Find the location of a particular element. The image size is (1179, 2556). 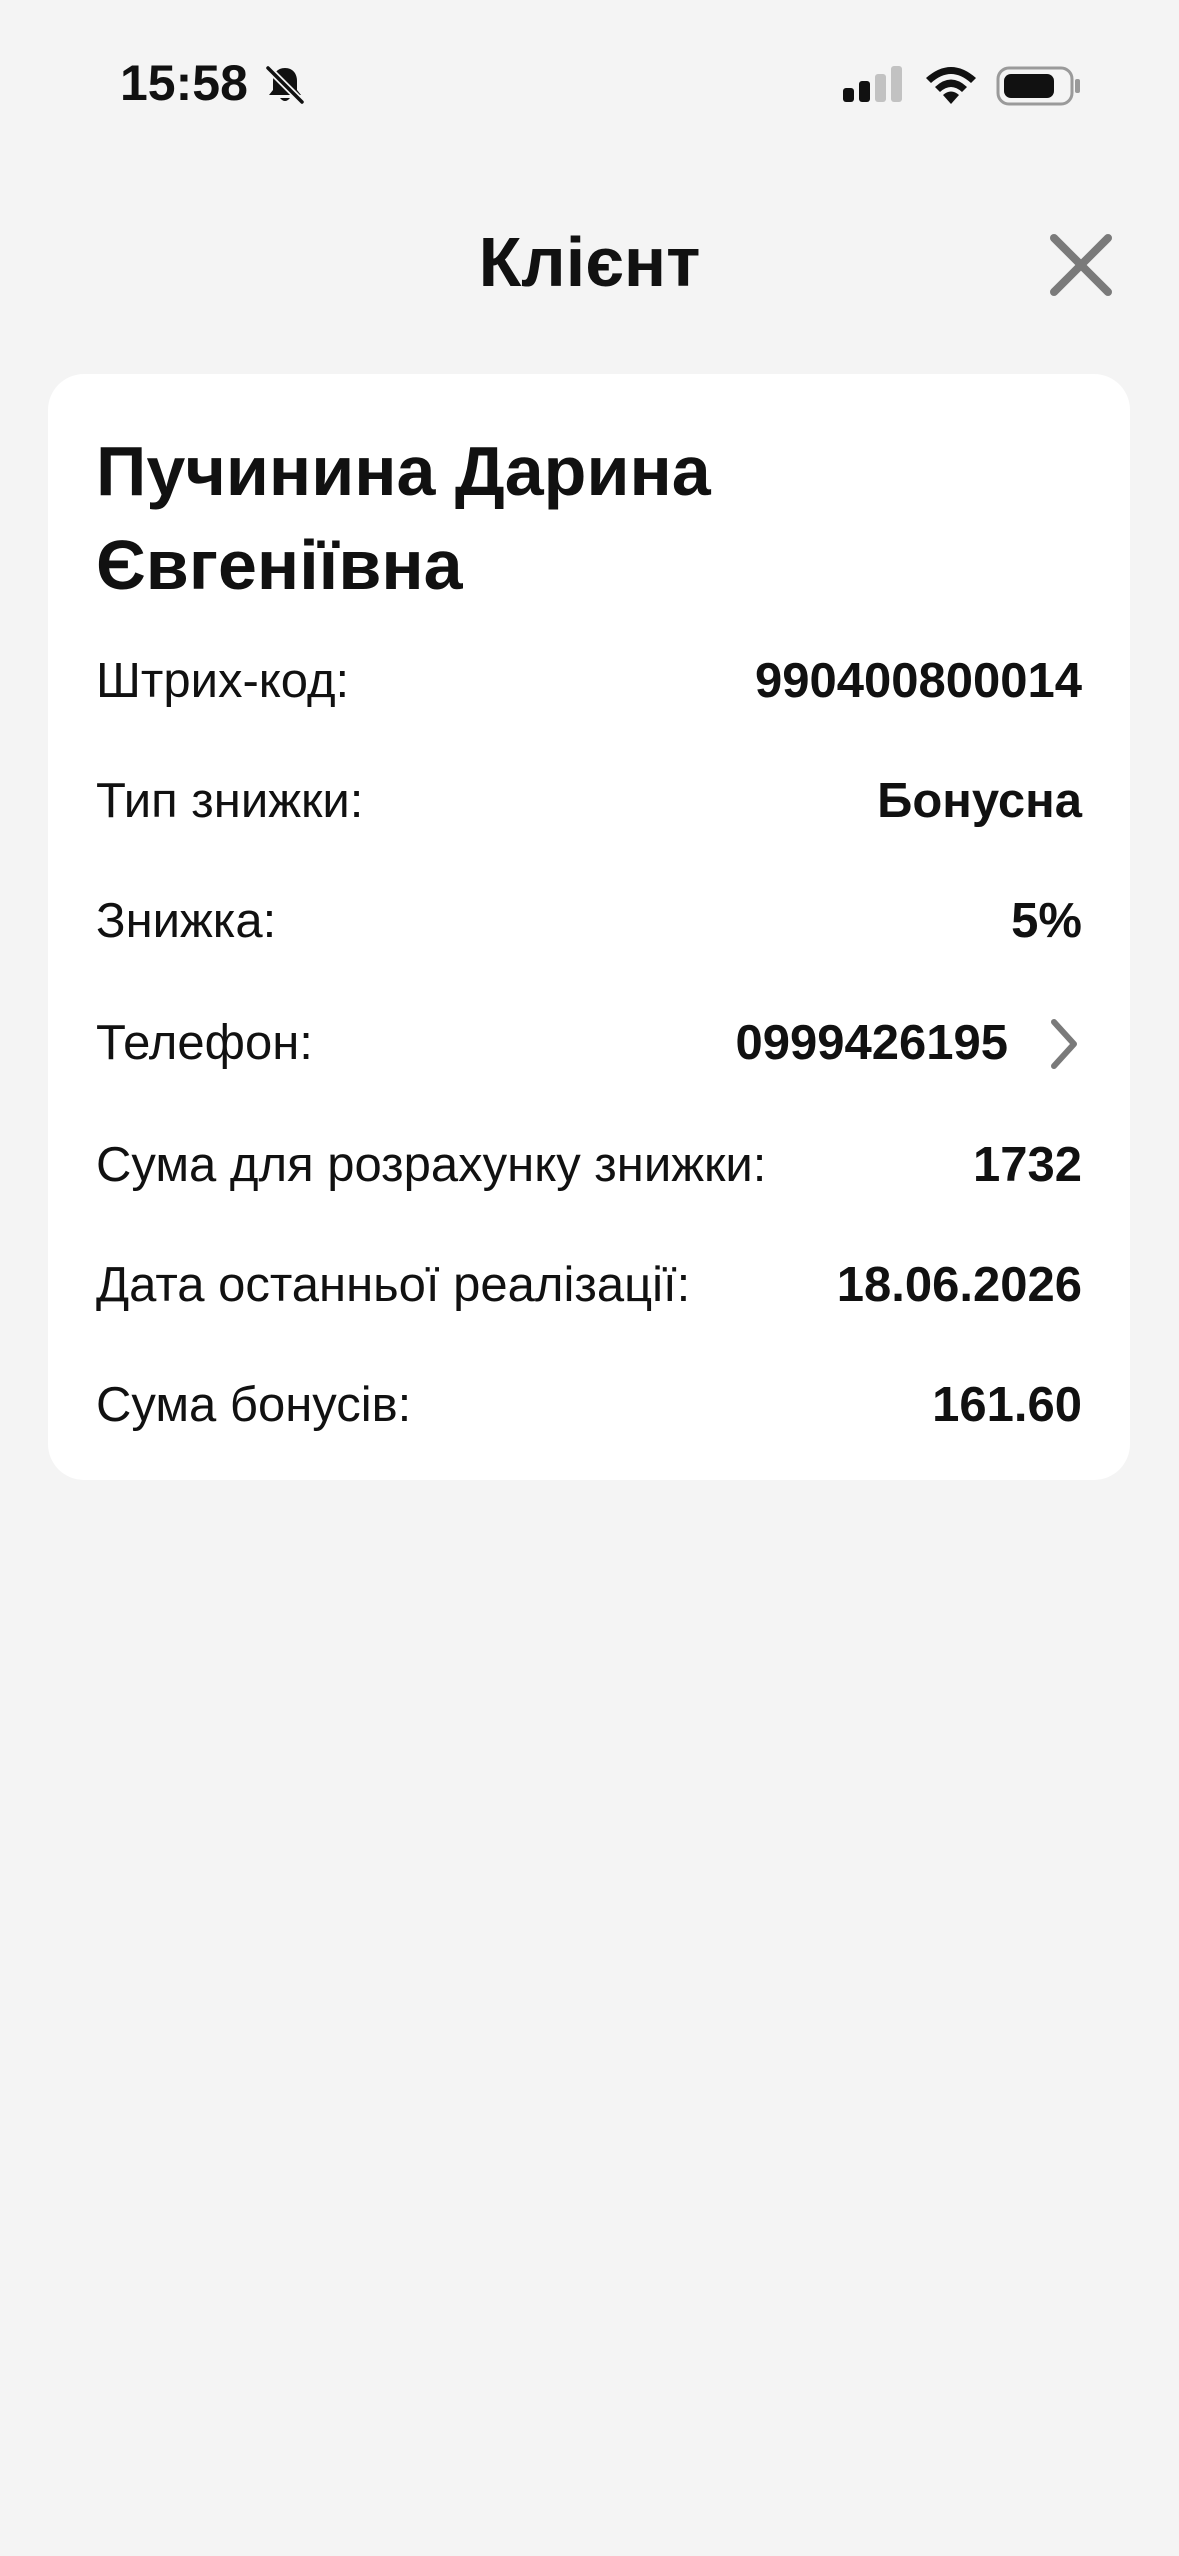

discount-type-value: Бонусна is located at coordinates (979, 801).